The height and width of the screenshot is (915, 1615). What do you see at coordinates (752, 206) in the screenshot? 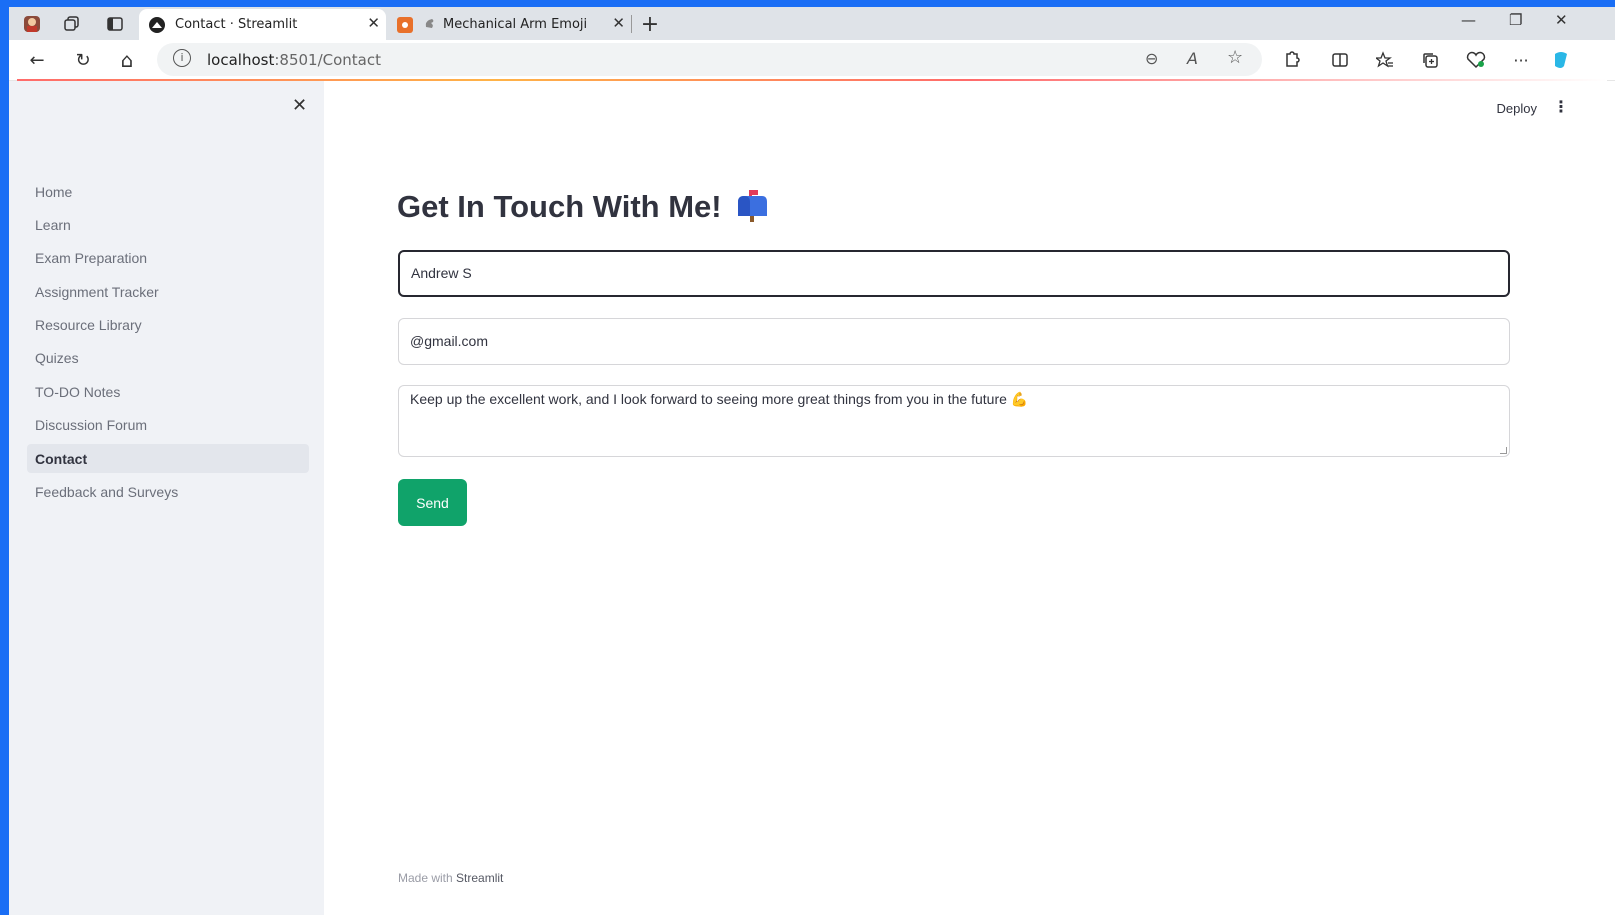
I see `mailbox-icon` at bounding box center [752, 206].